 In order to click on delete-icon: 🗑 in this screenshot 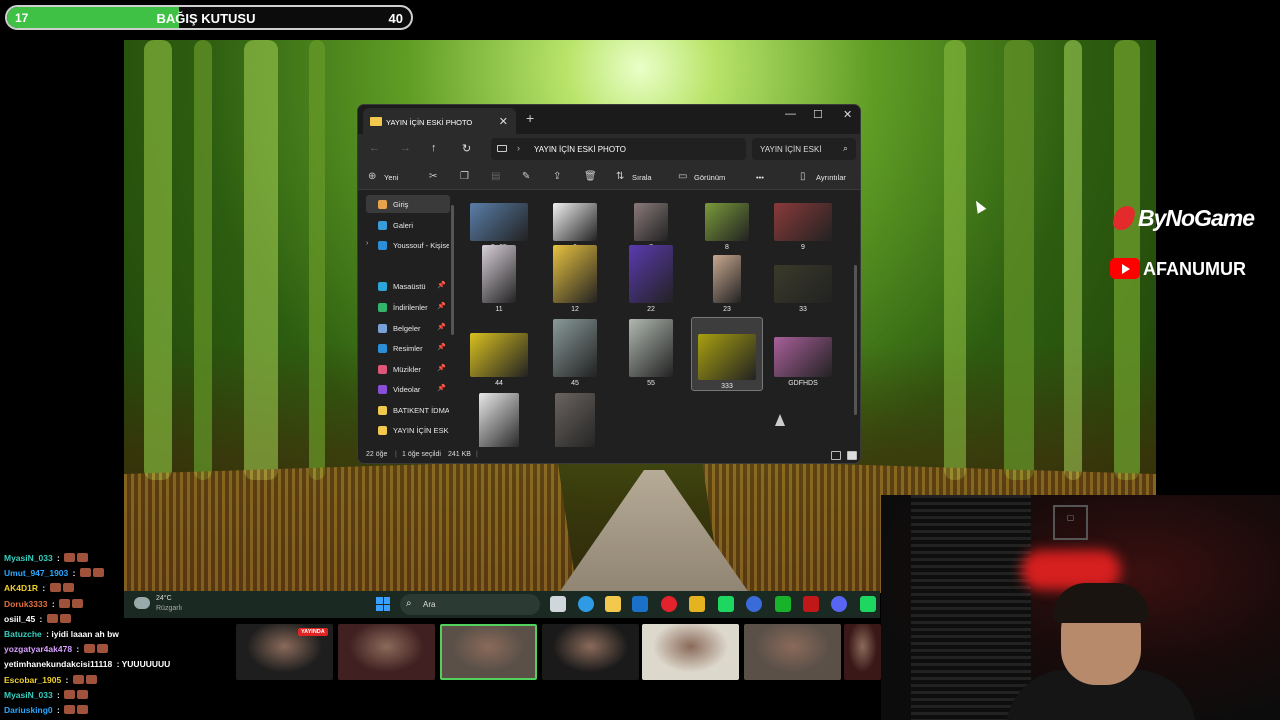, I will do `click(590, 176)`.